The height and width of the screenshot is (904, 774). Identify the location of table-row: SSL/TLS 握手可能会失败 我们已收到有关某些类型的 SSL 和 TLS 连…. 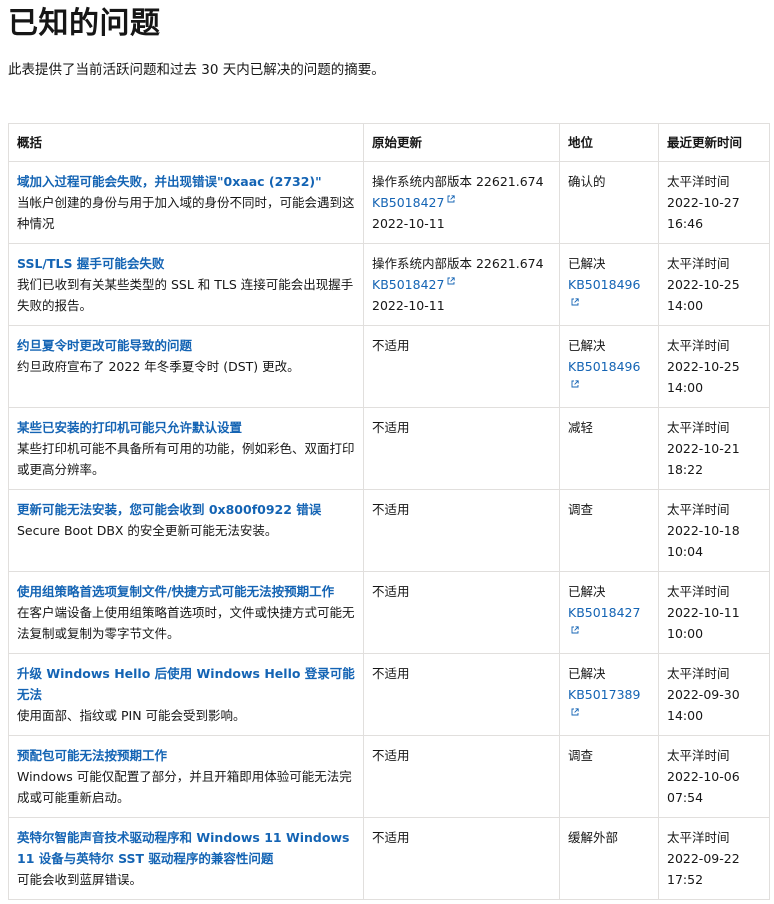
(389, 284).